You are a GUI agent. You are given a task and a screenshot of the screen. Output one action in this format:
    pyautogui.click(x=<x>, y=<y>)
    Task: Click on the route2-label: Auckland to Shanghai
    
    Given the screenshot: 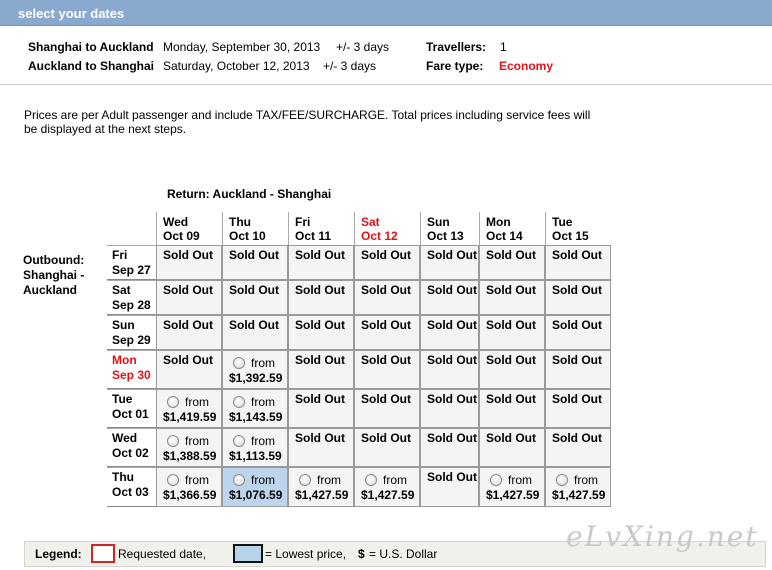 What is the action you would take?
    pyautogui.click(x=91, y=66)
    